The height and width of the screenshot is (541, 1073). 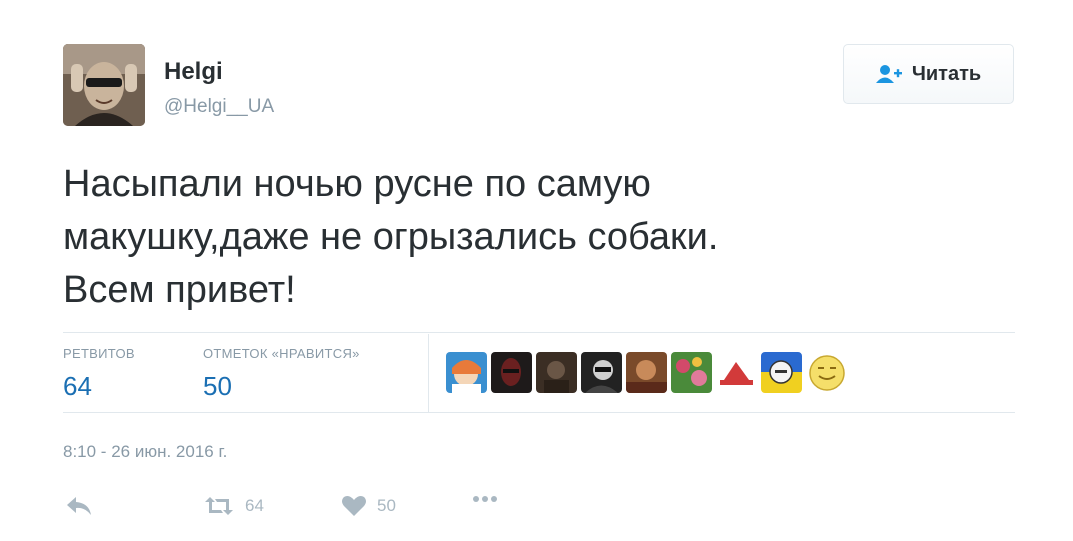 I want to click on stats-separator, so click(x=428, y=373).